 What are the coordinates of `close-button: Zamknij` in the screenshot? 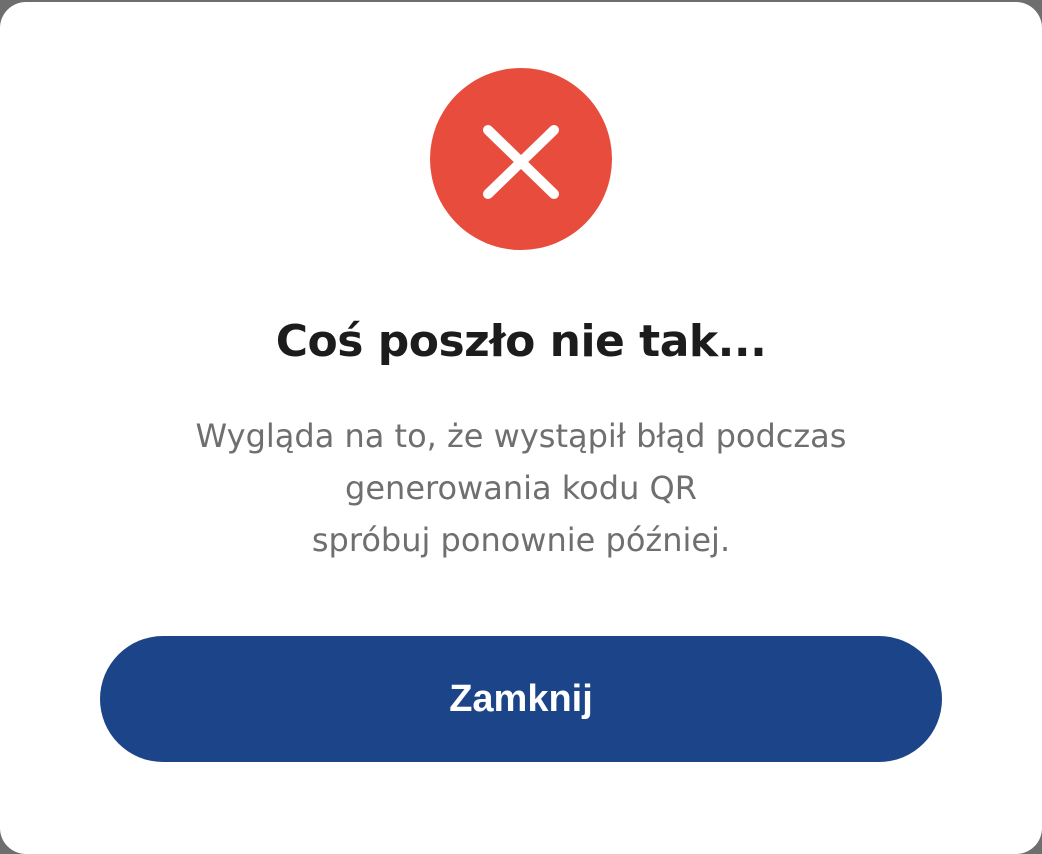 It's located at (521, 699).